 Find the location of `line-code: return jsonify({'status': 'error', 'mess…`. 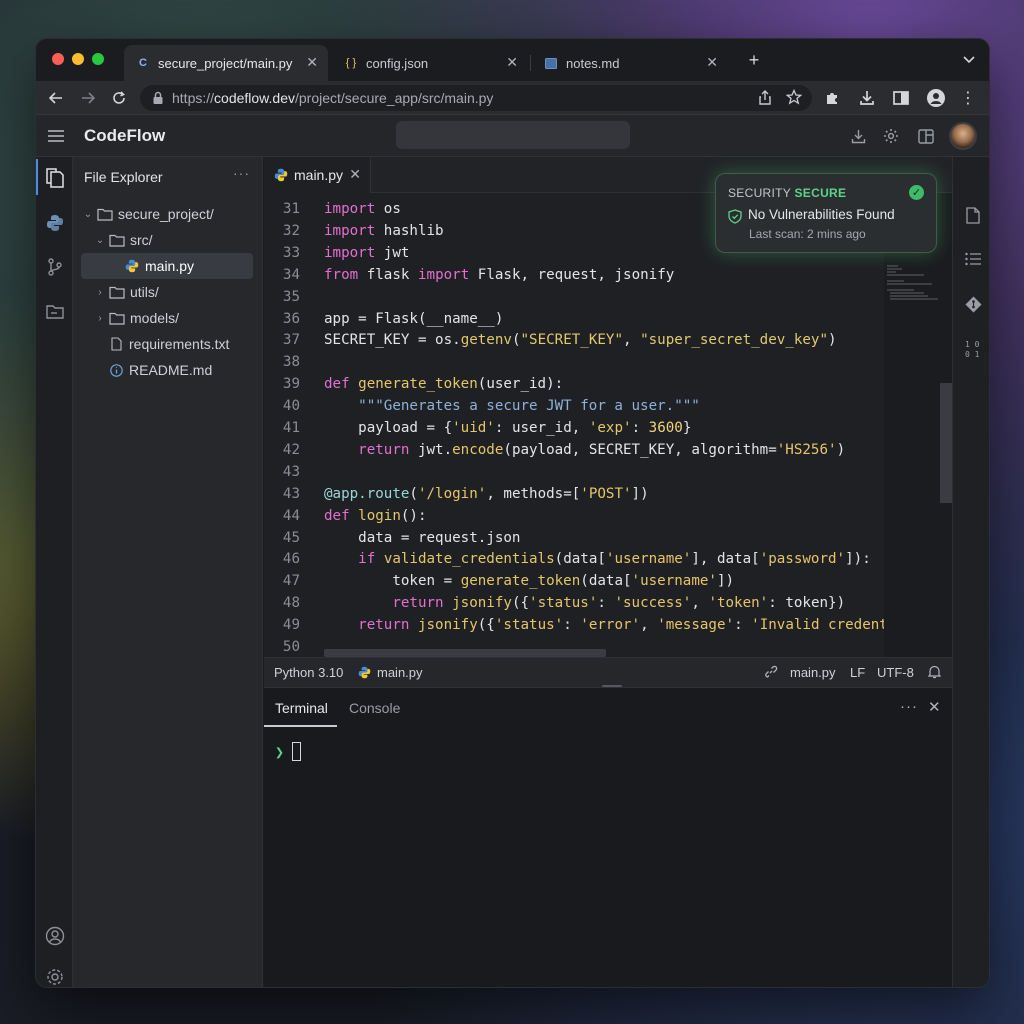

line-code: return jsonify({'status': 'error', 'mess… is located at coordinates (621, 625).